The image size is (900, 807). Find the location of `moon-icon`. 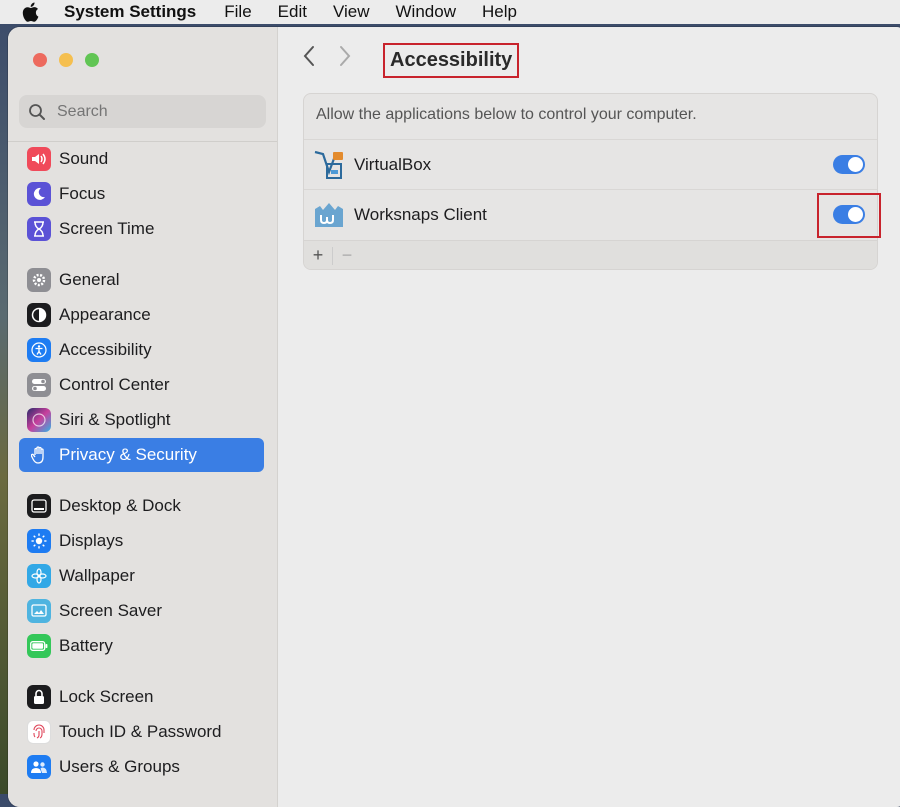

moon-icon is located at coordinates (39, 194).